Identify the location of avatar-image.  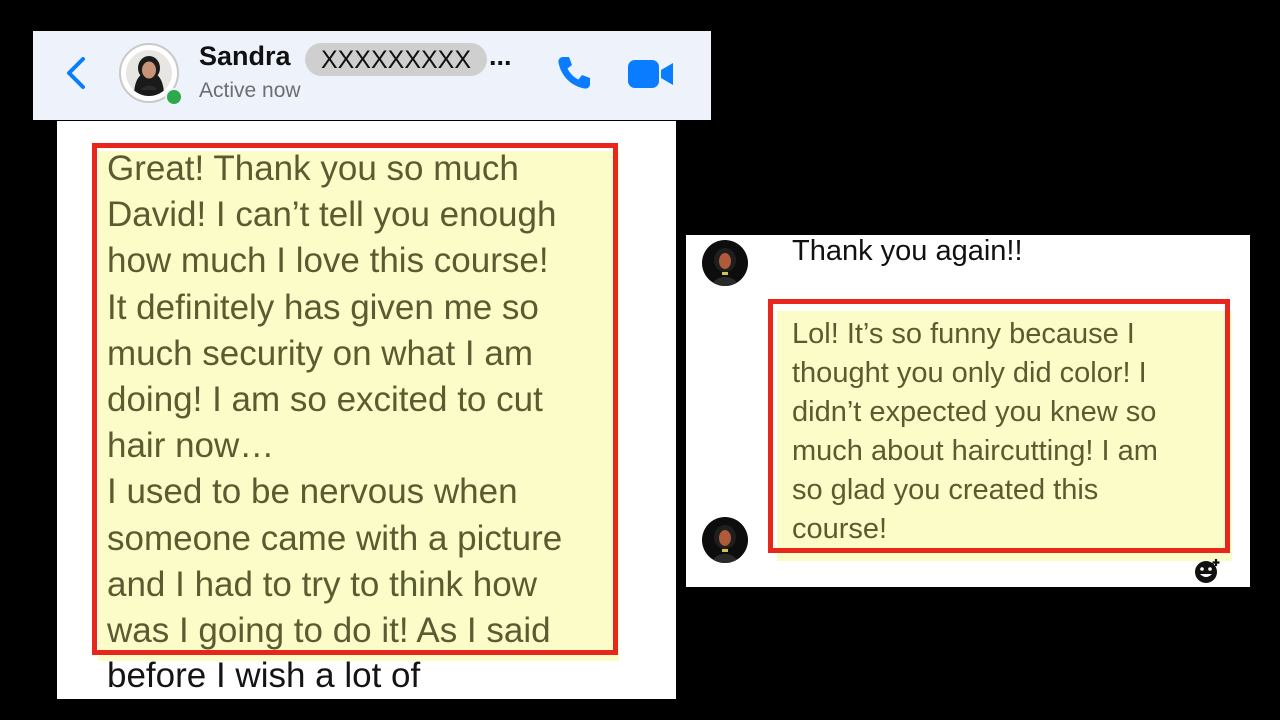
(149, 73).